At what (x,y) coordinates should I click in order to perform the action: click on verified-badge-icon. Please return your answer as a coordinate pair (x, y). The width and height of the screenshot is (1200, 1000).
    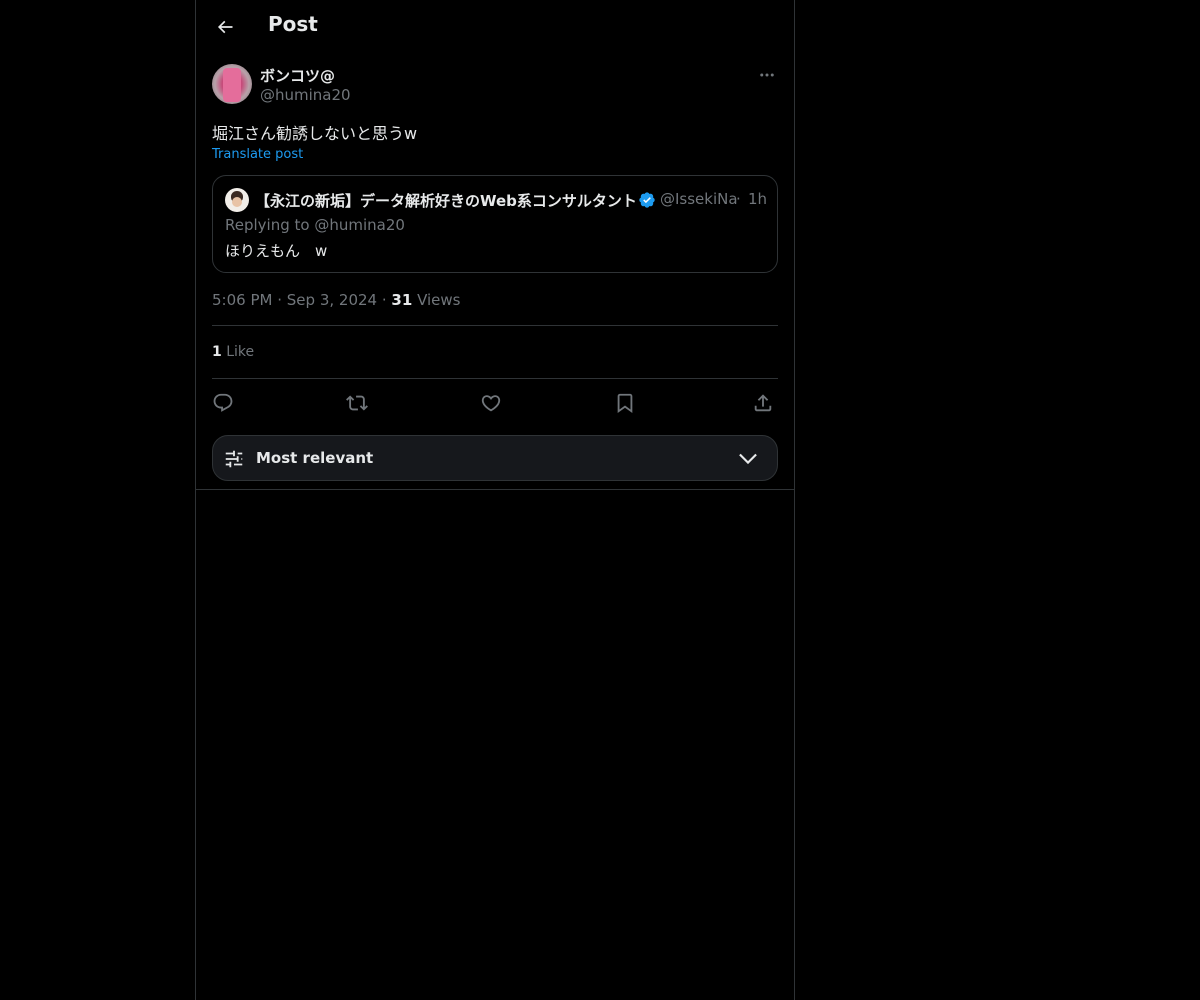
    Looking at the image, I should click on (647, 200).